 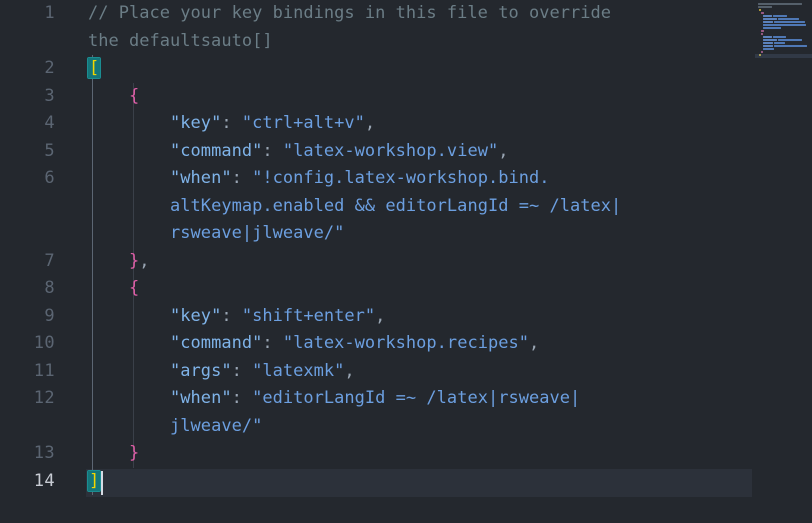 I want to click on code-line: "command": "latex-workshop.recipes",, so click(x=313, y=344).